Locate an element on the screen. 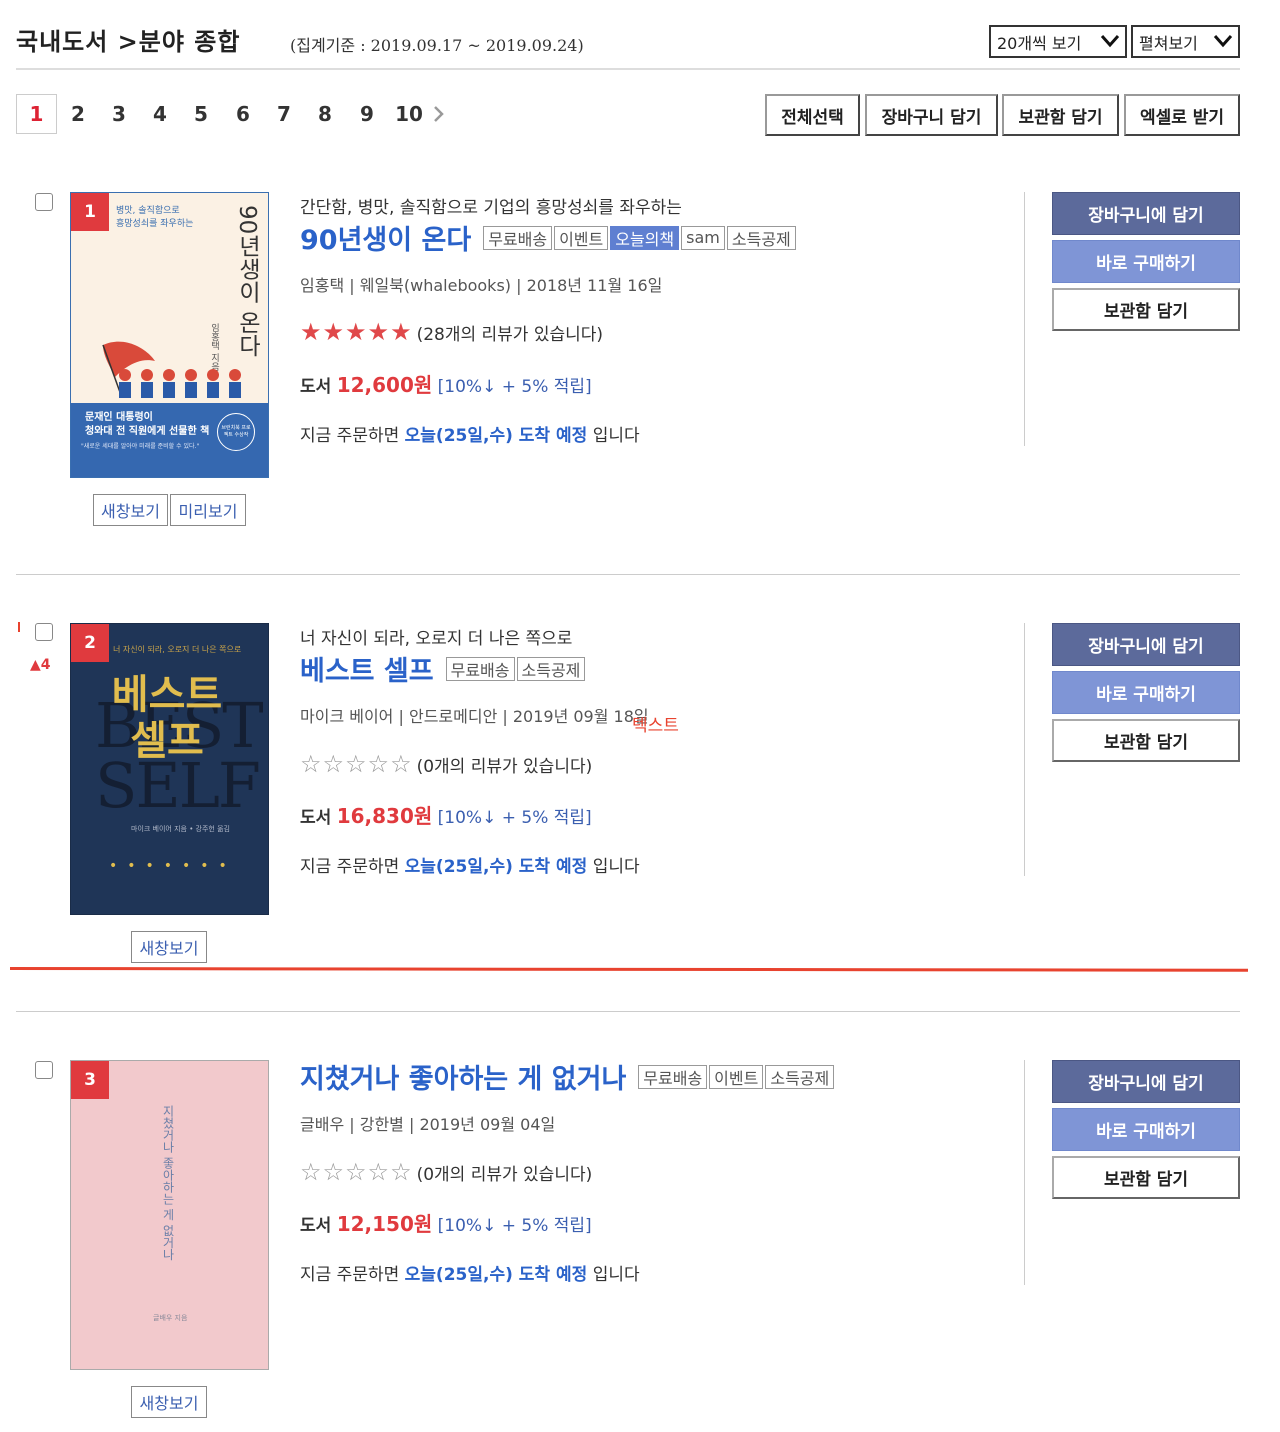 The height and width of the screenshot is (1432, 1280). price-row: 도서 12,600원 [10%↓ + 5% 적립] is located at coordinates (446, 383).